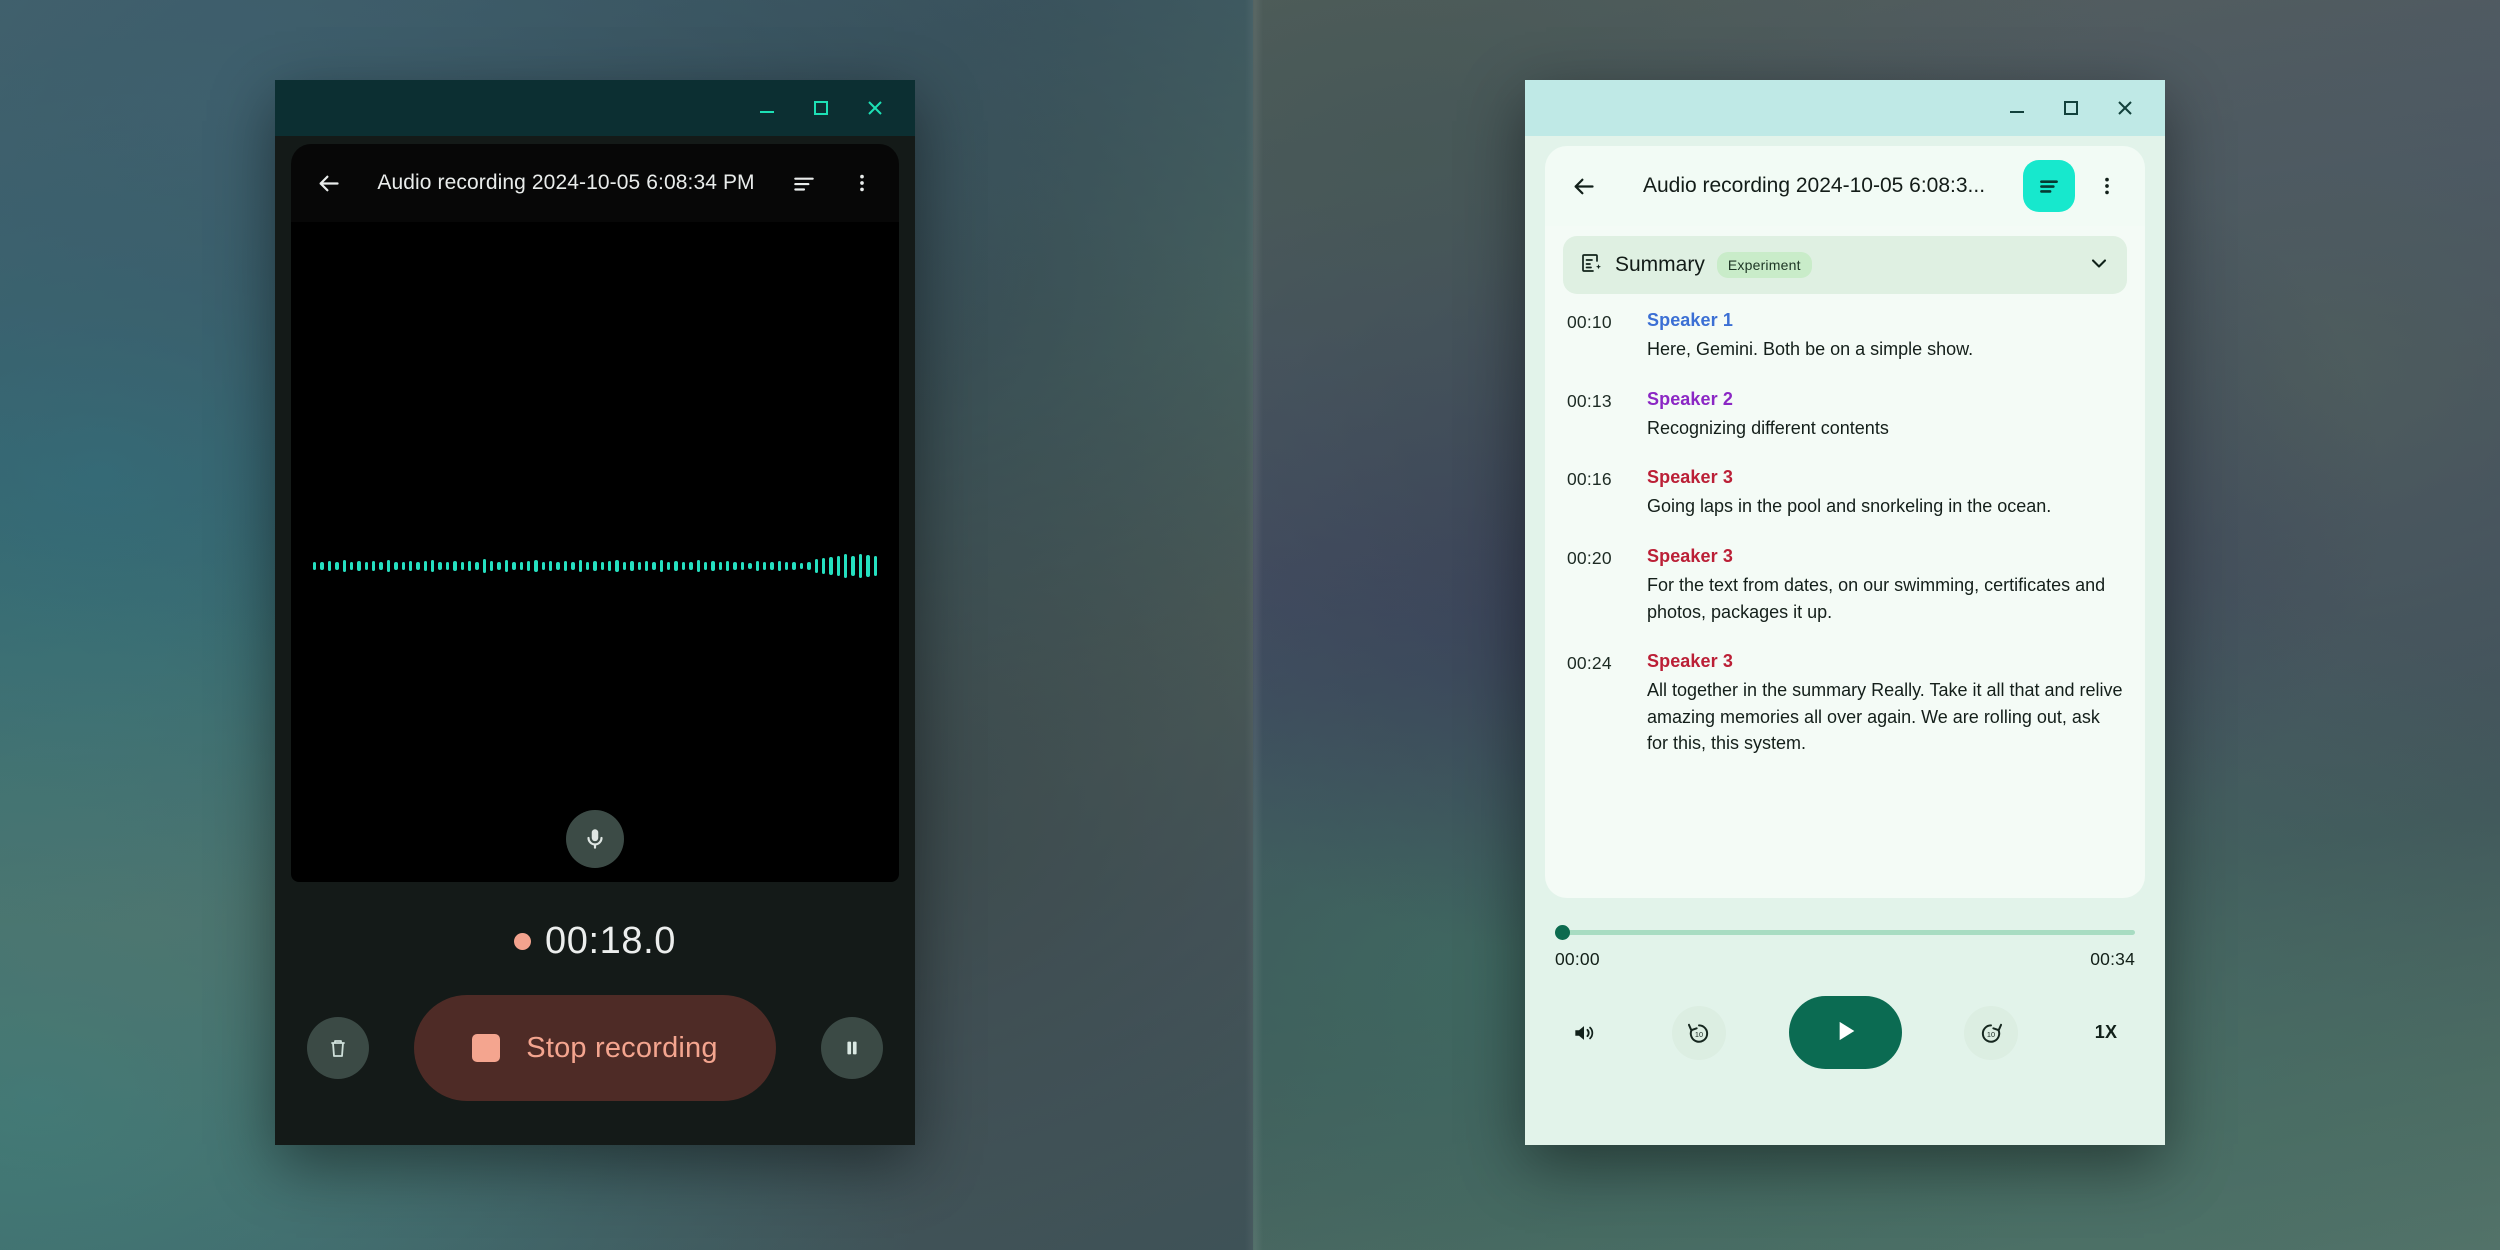  What do you see at coordinates (2106, 1032) in the screenshot?
I see `playback-speed-button: 1X` at bounding box center [2106, 1032].